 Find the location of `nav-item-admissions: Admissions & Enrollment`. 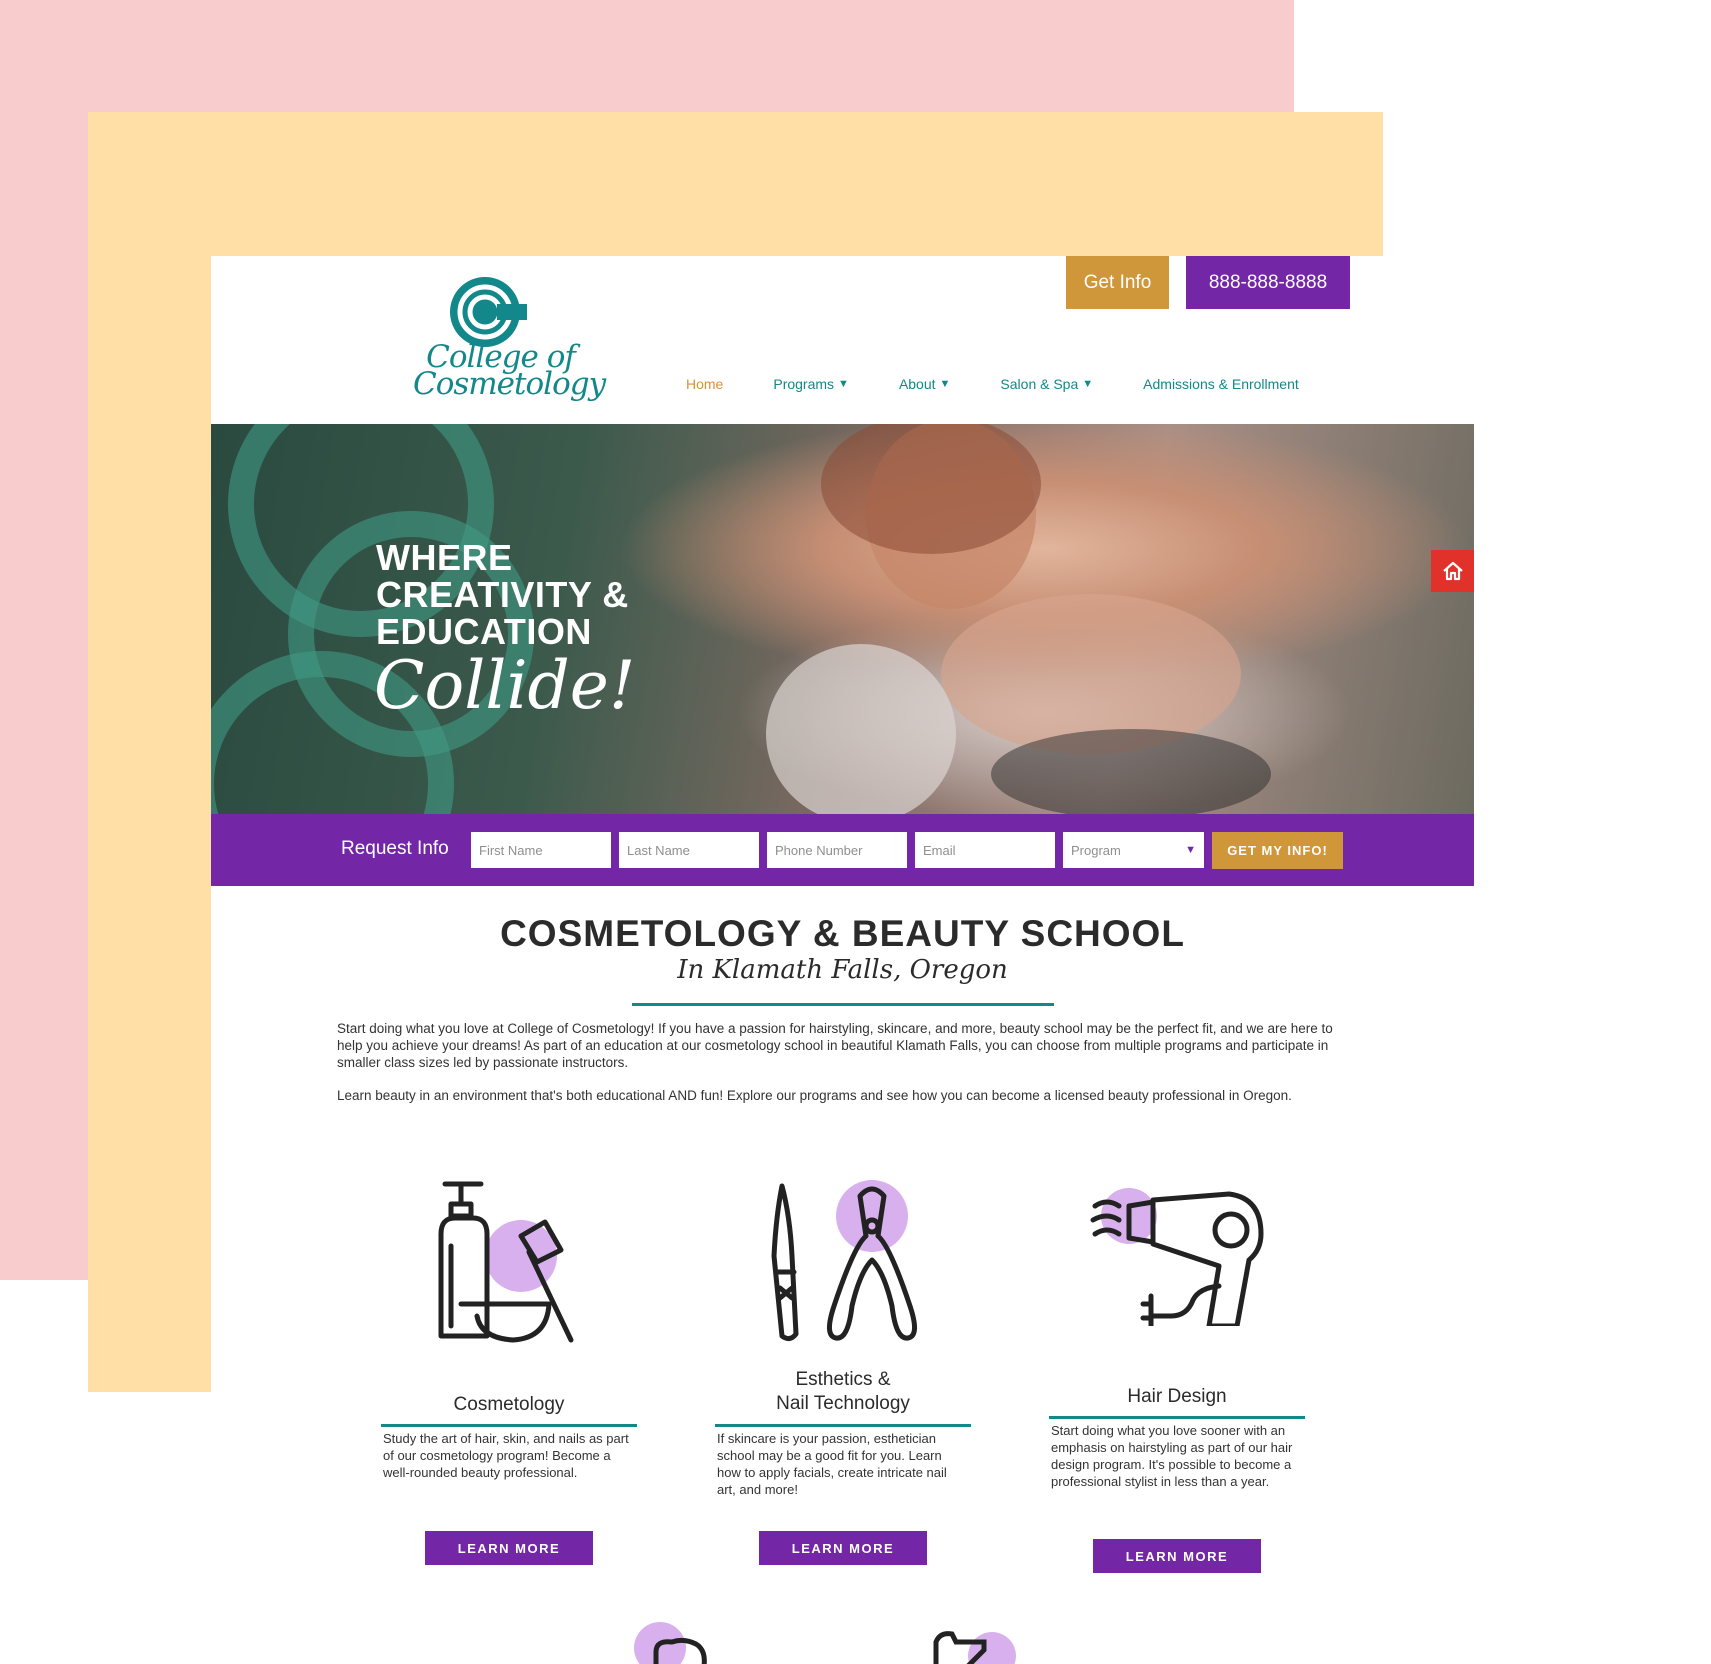

nav-item-admissions: Admissions & Enrollment is located at coordinates (1221, 384).